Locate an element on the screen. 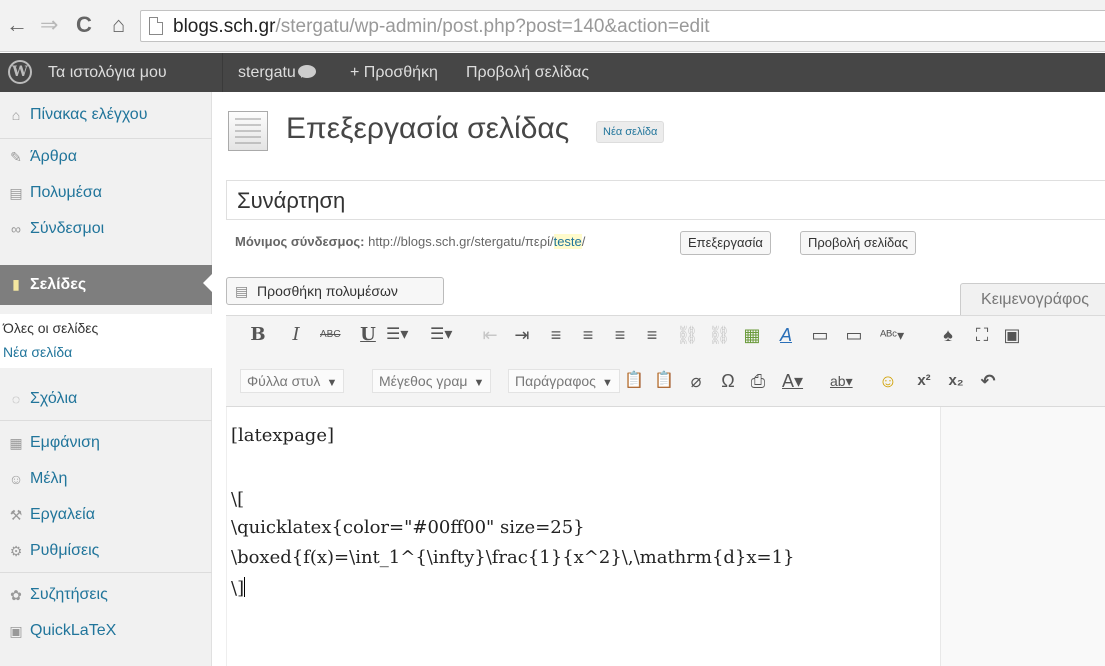 The width and height of the screenshot is (1105, 666). site-name-link: stergatu is located at coordinates (267, 72).